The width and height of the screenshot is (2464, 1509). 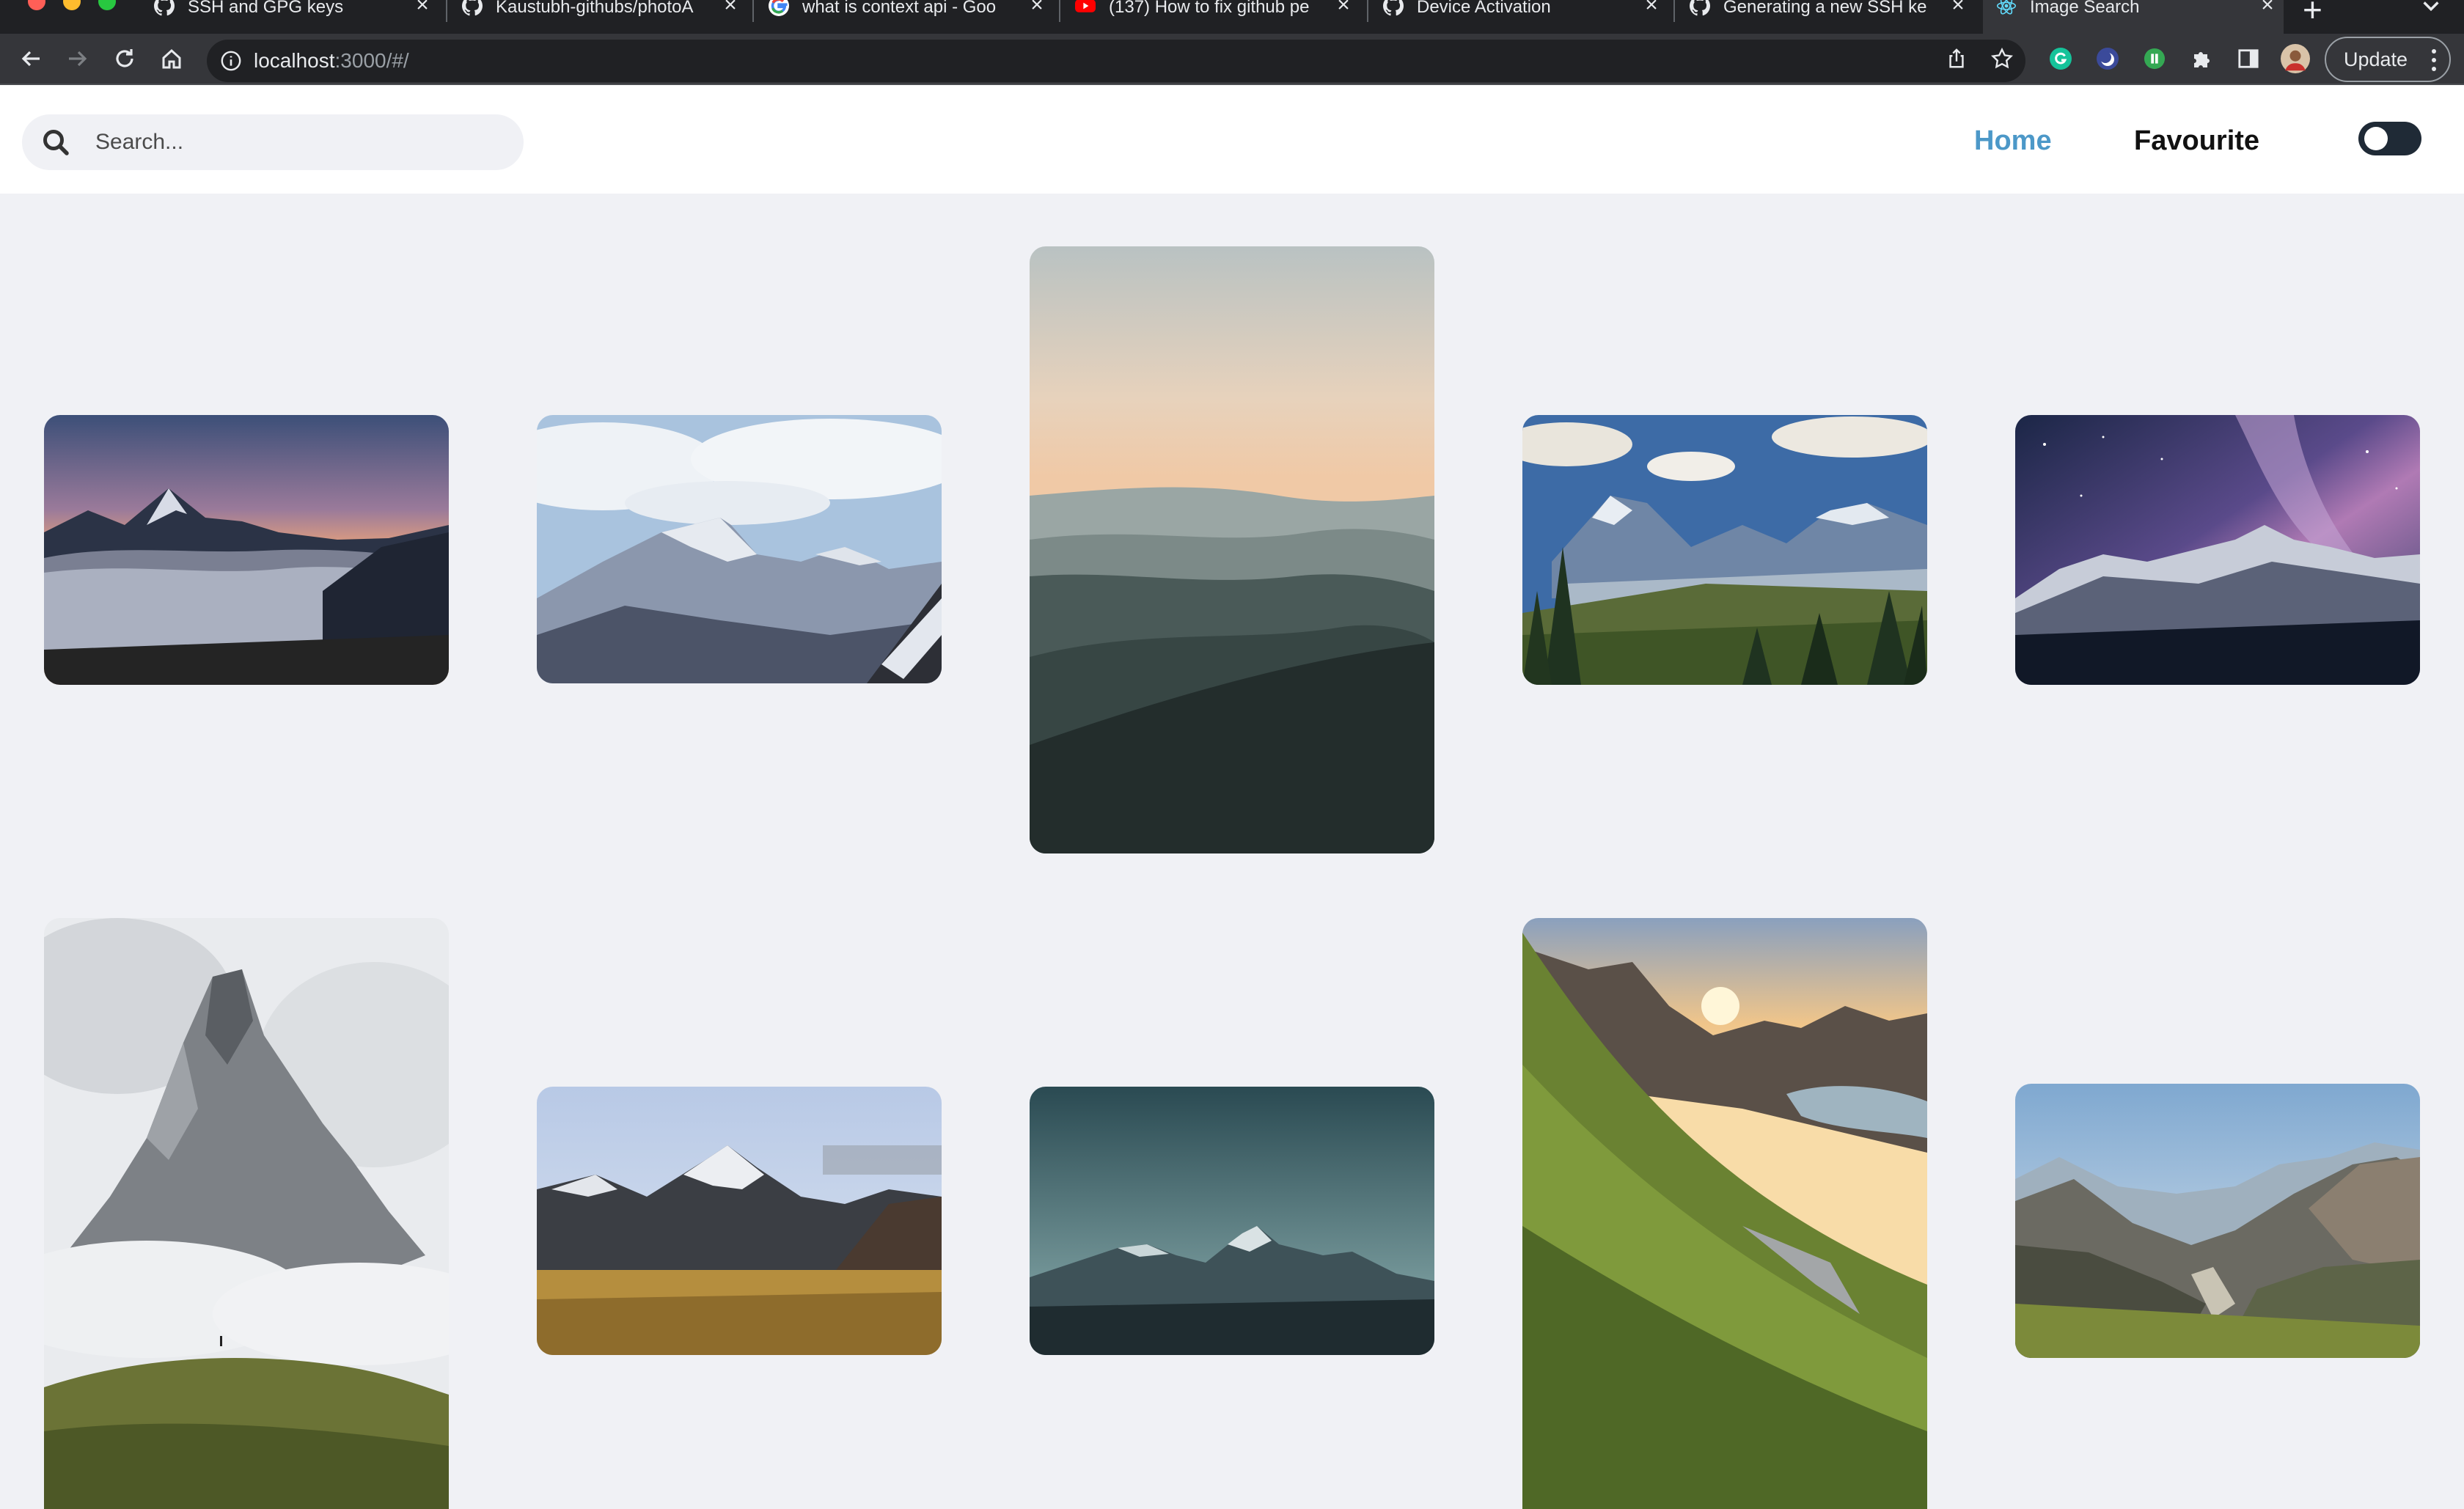 I want to click on browser-tab-active: Image Search ×, so click(x=2133, y=17).